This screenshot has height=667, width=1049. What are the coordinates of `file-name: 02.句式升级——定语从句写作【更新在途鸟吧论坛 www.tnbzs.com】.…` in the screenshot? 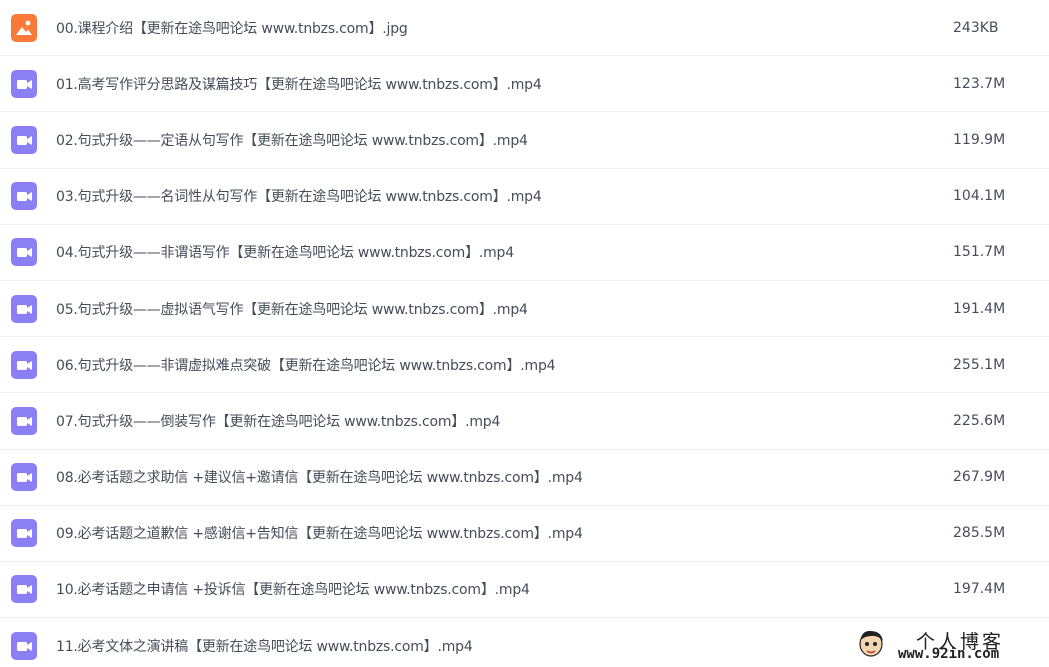 It's located at (292, 140).